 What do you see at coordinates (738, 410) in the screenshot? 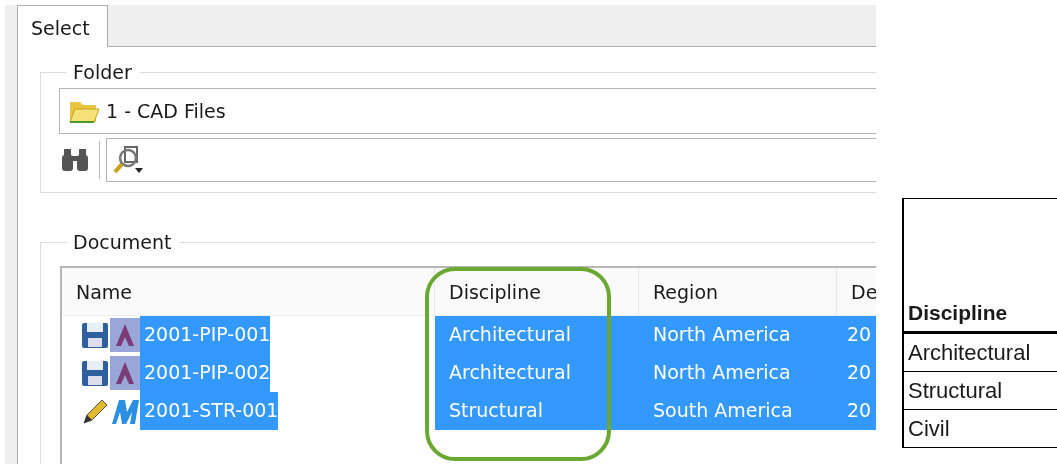
I see `table-cell: South America` at bounding box center [738, 410].